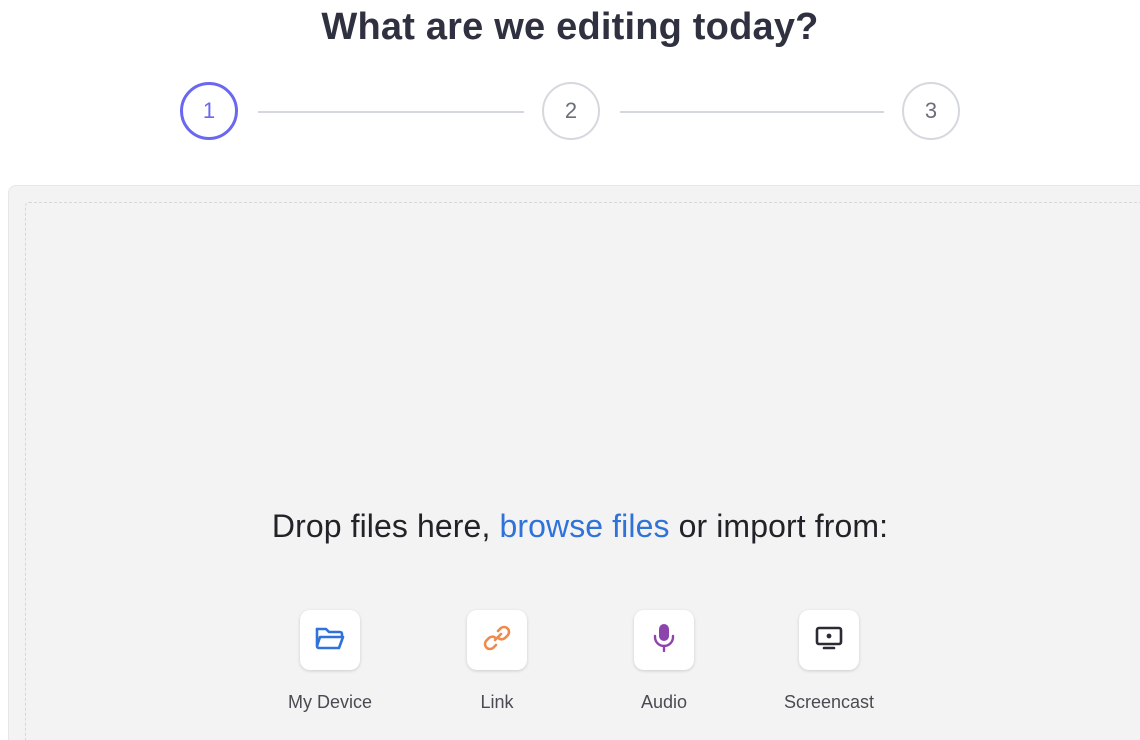  Describe the element at coordinates (664, 702) in the screenshot. I see `source-label: Audio` at that location.